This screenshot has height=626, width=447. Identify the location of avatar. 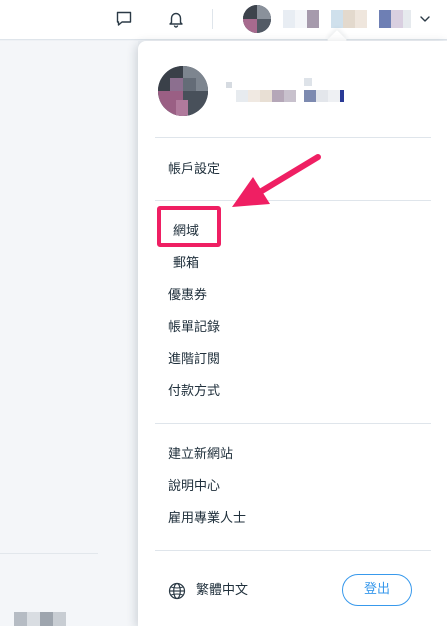
(257, 19).